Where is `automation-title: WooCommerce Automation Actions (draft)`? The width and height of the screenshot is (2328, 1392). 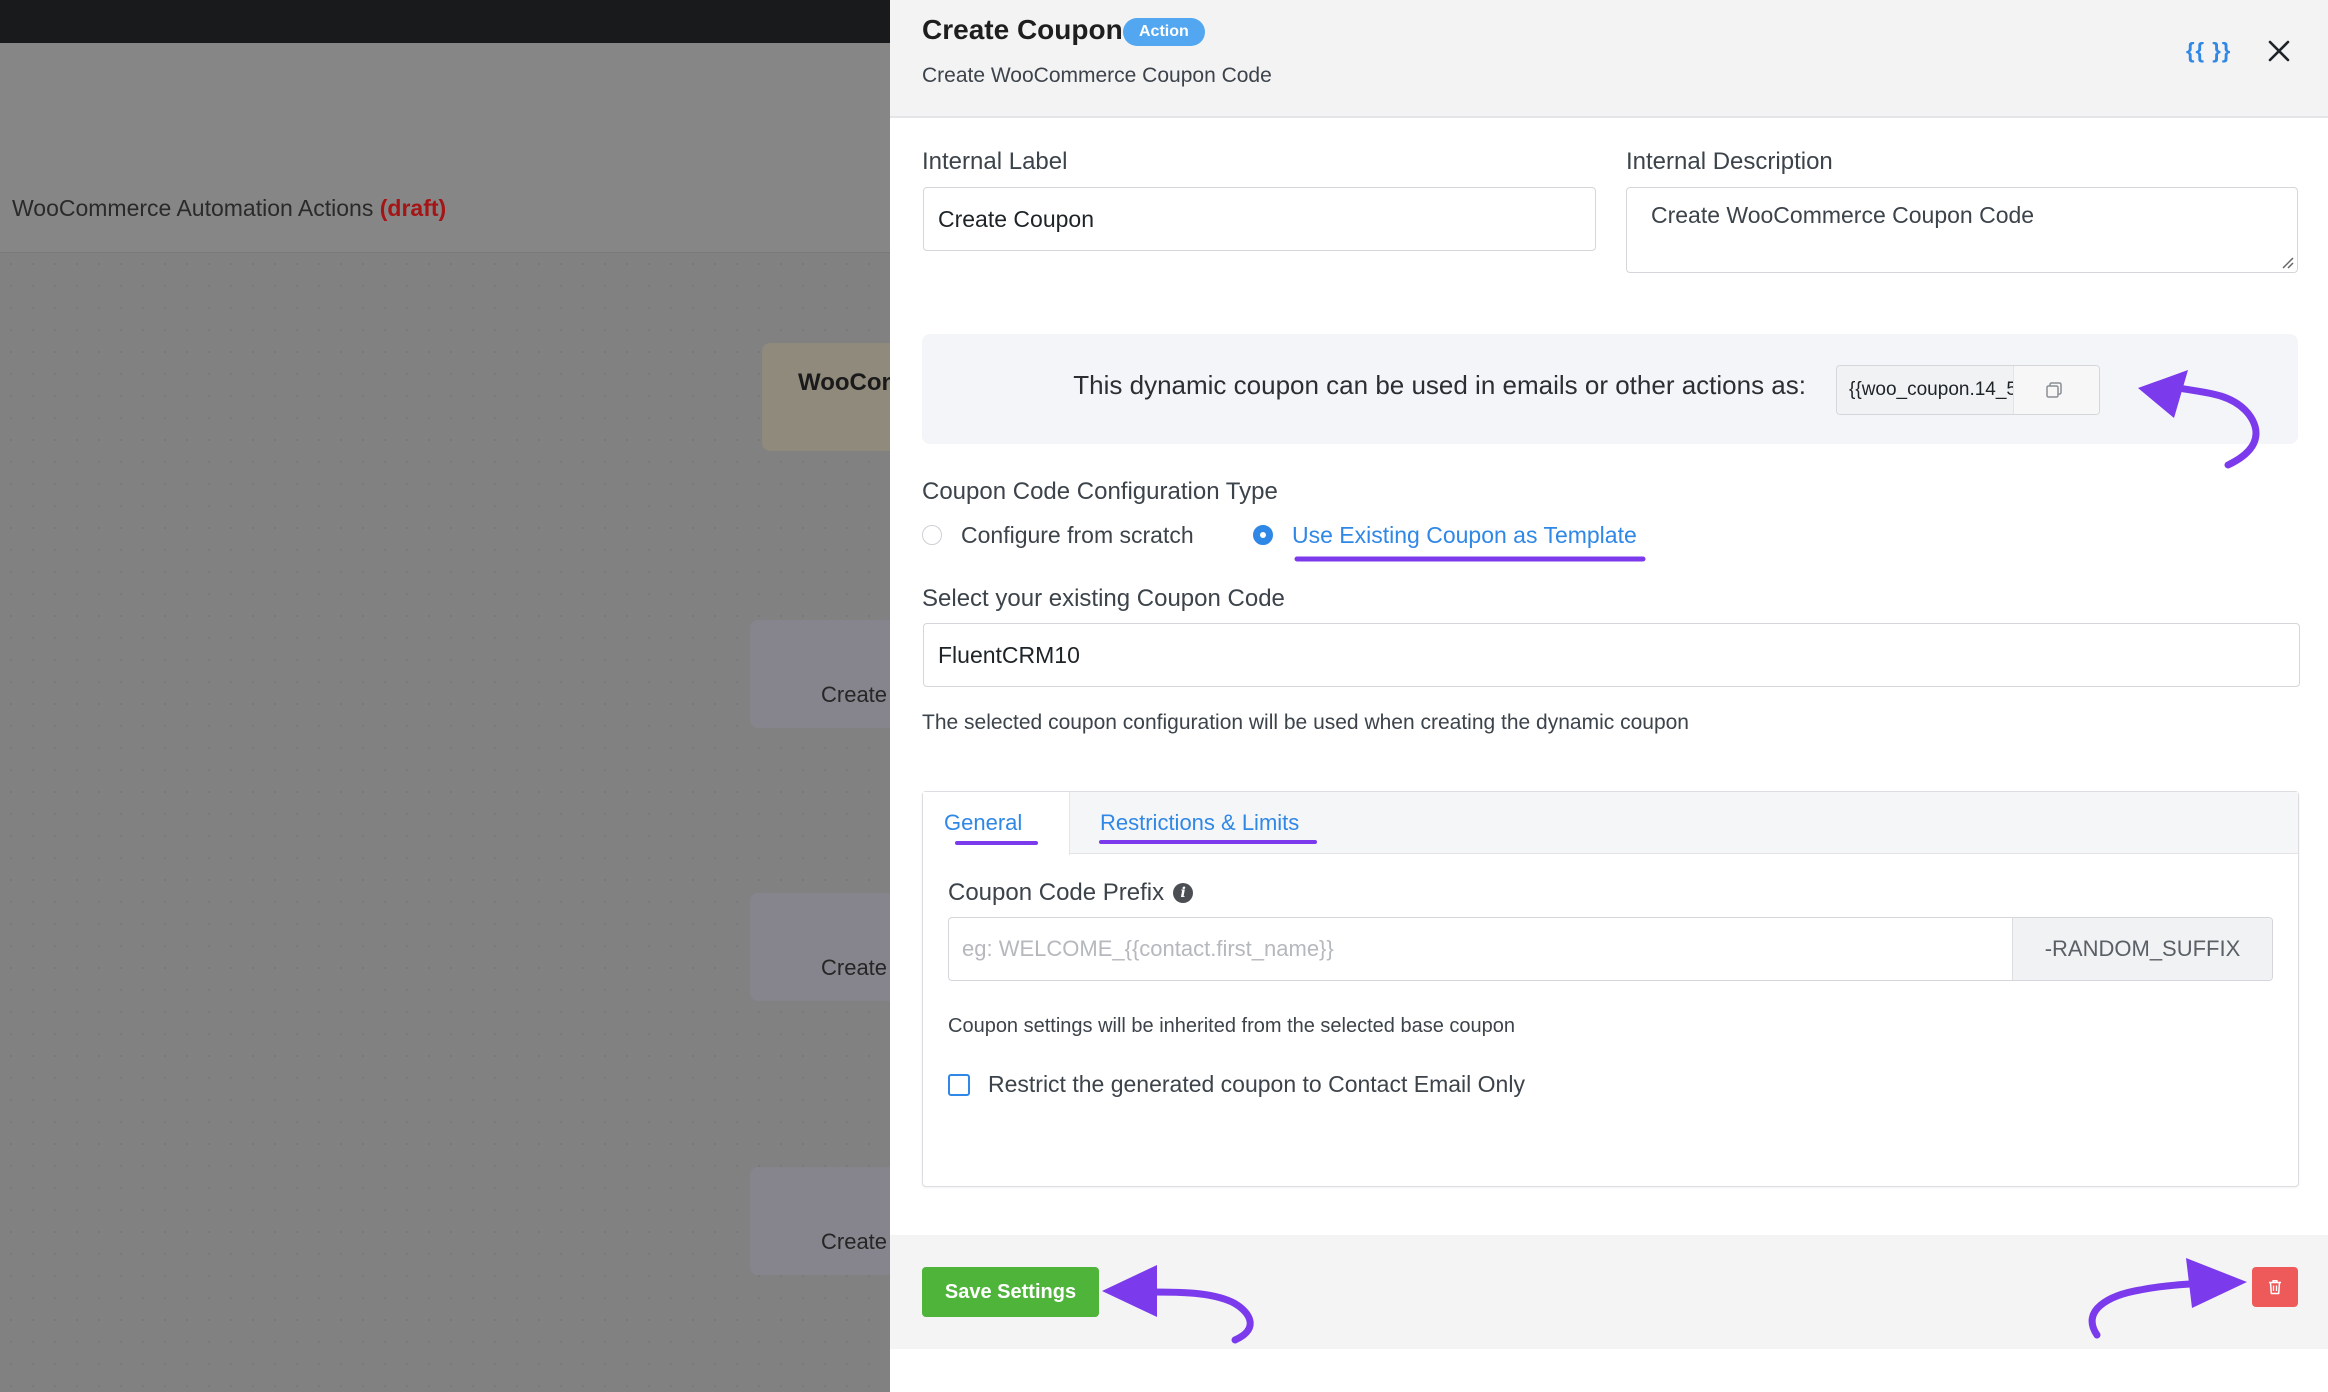 automation-title: WooCommerce Automation Actions (draft) is located at coordinates (229, 208).